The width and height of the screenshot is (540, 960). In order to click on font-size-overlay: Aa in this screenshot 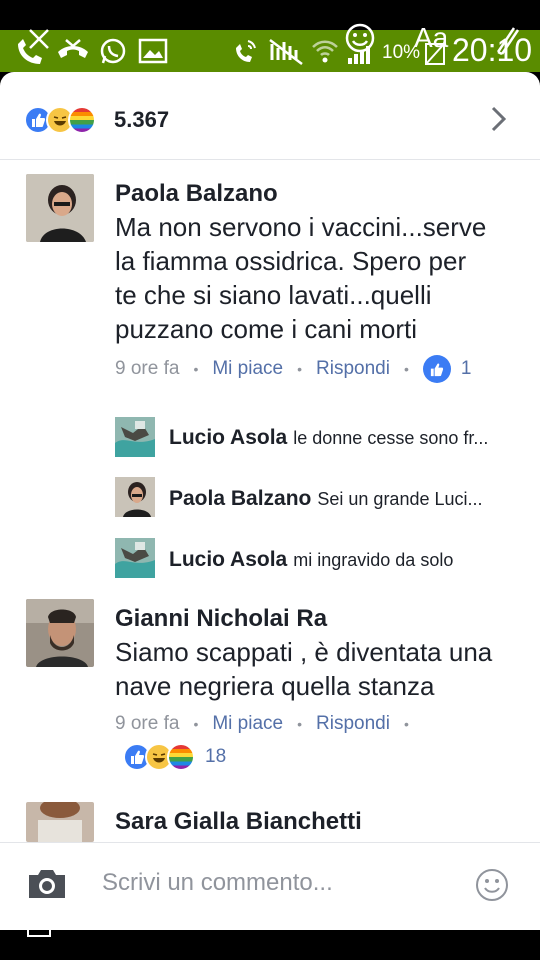, I will do `click(431, 38)`.